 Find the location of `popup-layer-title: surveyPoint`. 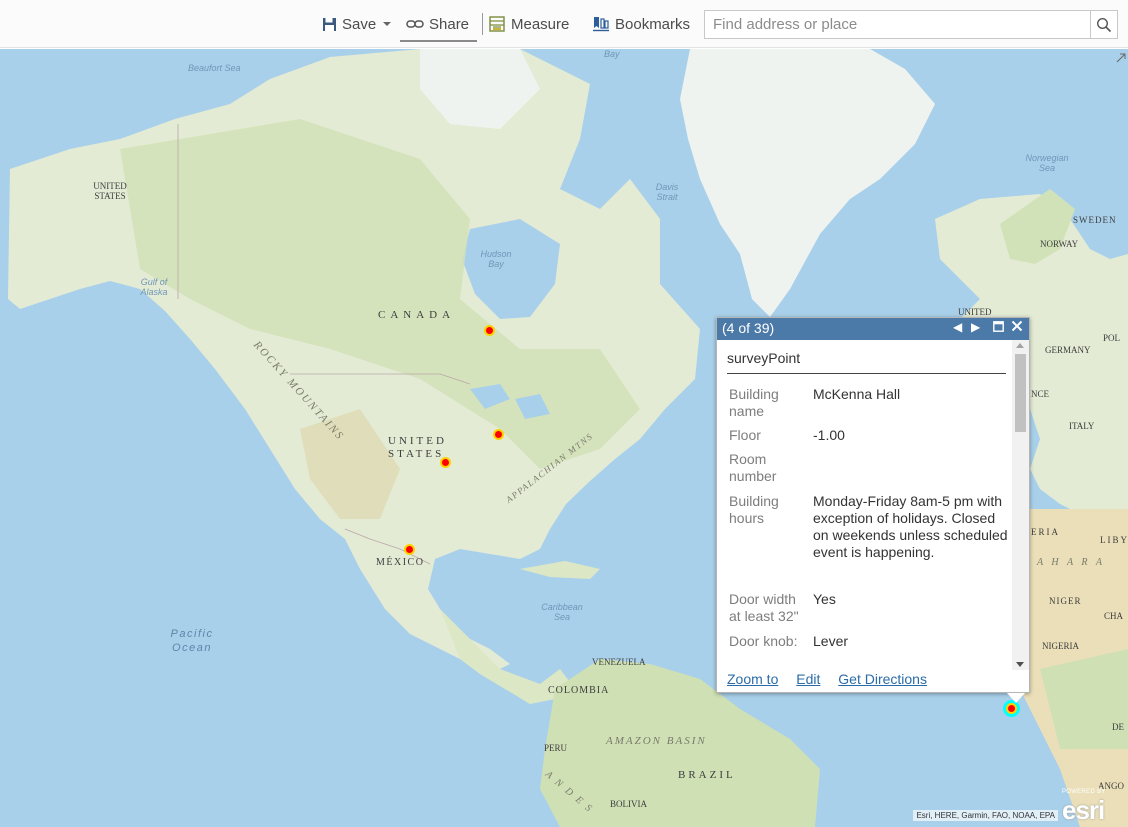

popup-layer-title: surveyPoint is located at coordinates (764, 358).